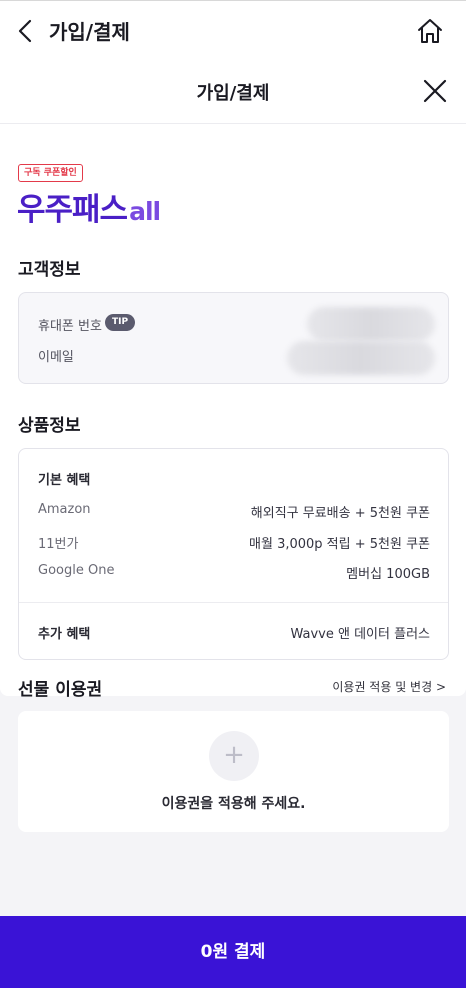  What do you see at coordinates (64, 509) in the screenshot?
I see `benefit-row-label: Amazon` at bounding box center [64, 509].